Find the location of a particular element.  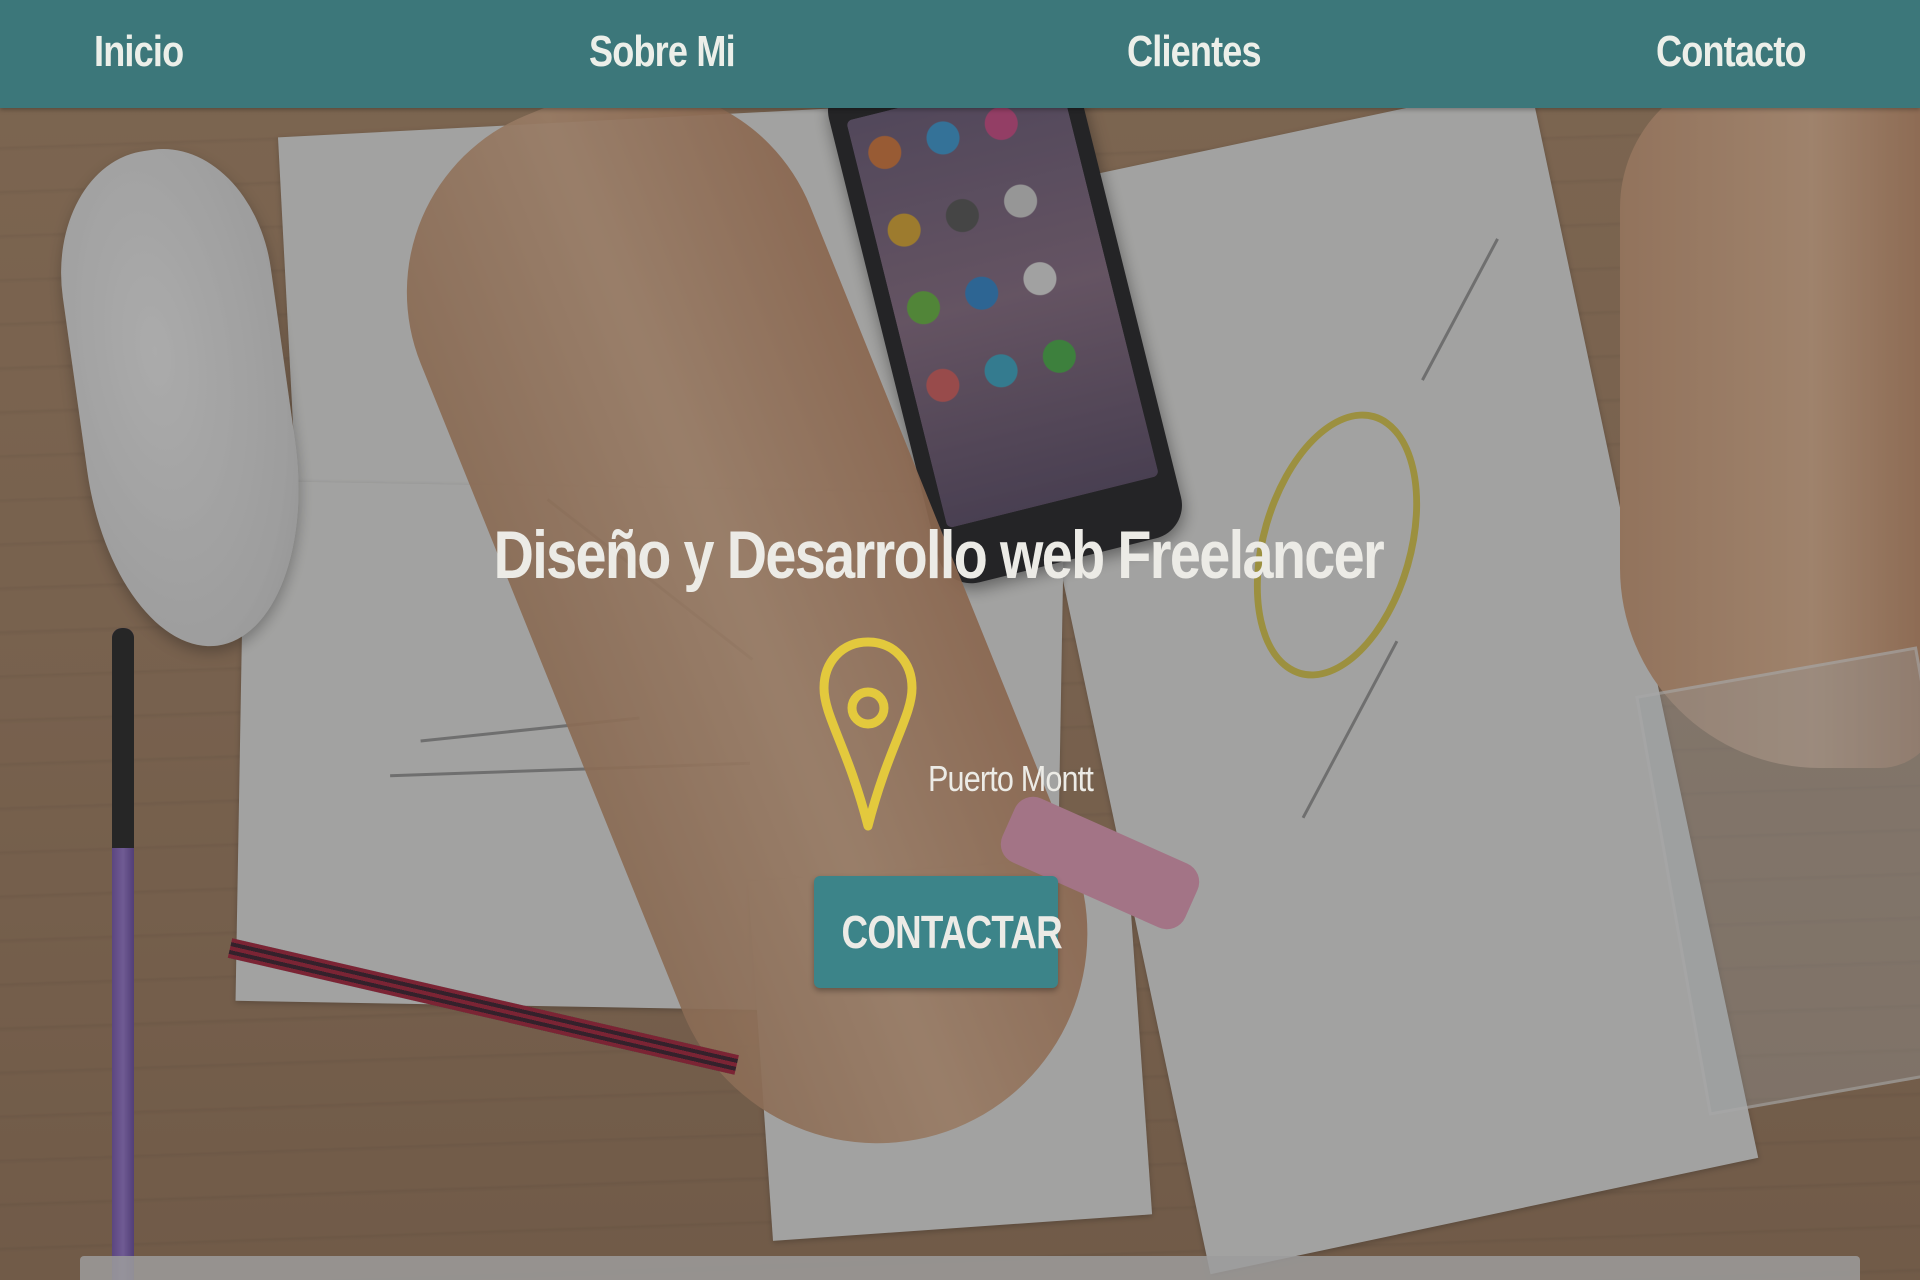

hero-title: Diseño y Desarrollo web Freelancer is located at coordinates (938, 555).